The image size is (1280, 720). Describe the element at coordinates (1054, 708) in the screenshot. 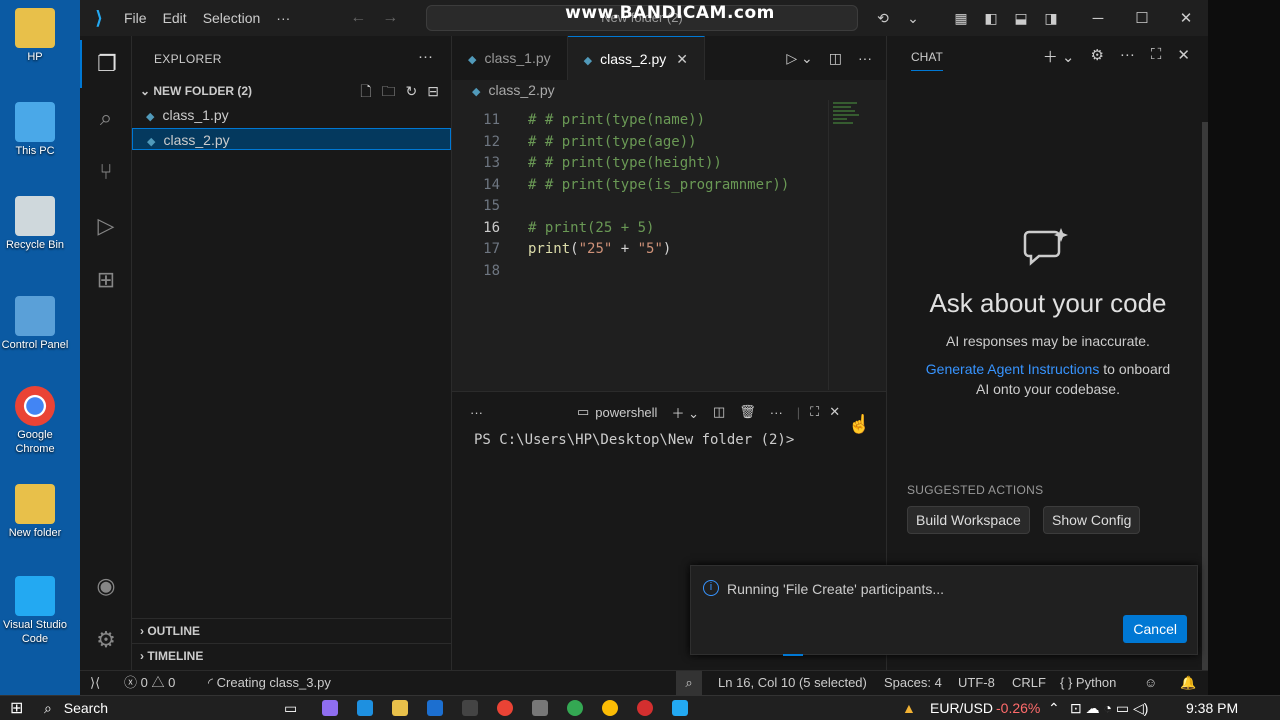

I see `tray-overflow-icon: ⌃` at that location.